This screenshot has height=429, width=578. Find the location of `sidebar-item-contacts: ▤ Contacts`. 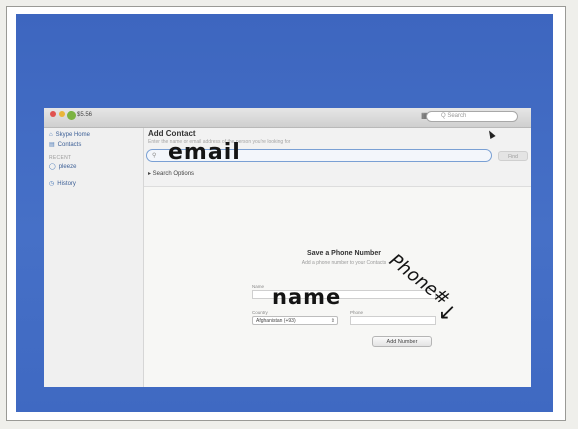

sidebar-item-contacts: ▤ Contacts is located at coordinates (65, 145).